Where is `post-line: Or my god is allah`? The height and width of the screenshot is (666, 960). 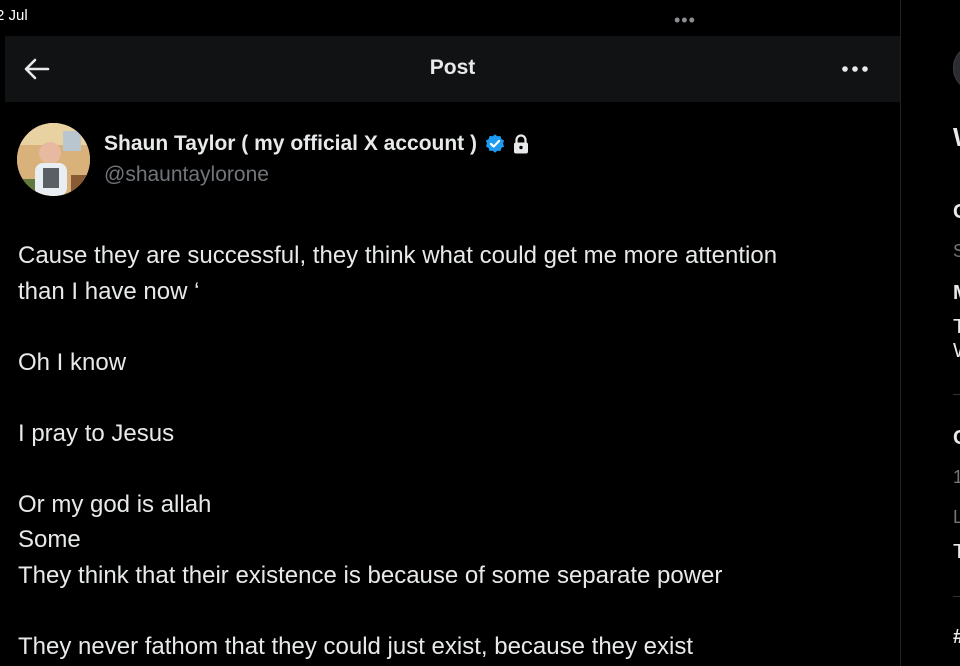 post-line: Or my god is allah is located at coordinates (115, 504).